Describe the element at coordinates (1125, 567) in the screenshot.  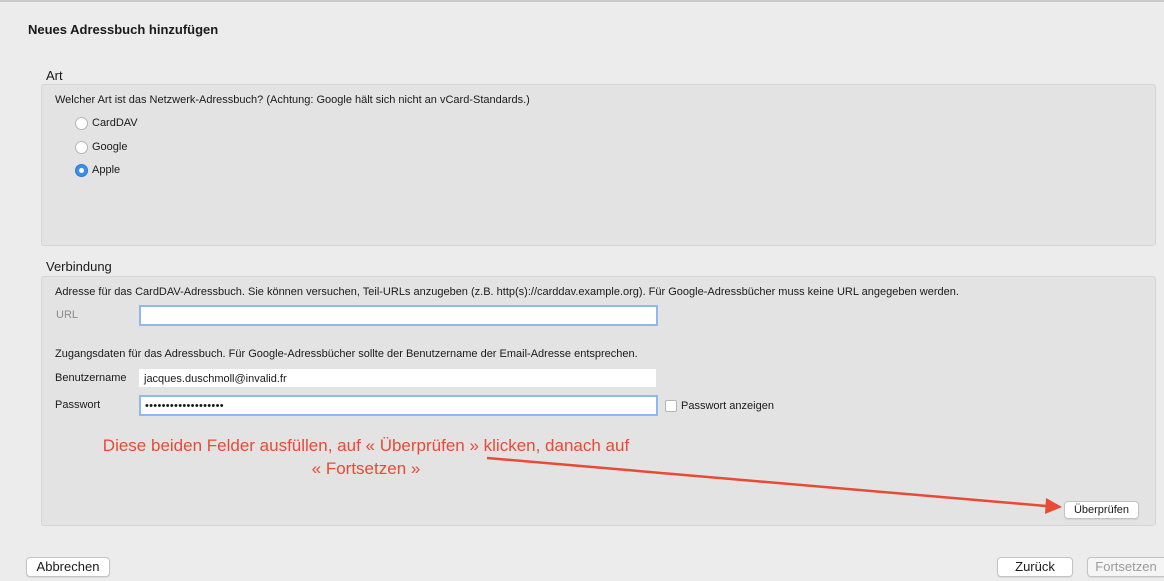
I see `continue-button: Fortsetzen` at that location.